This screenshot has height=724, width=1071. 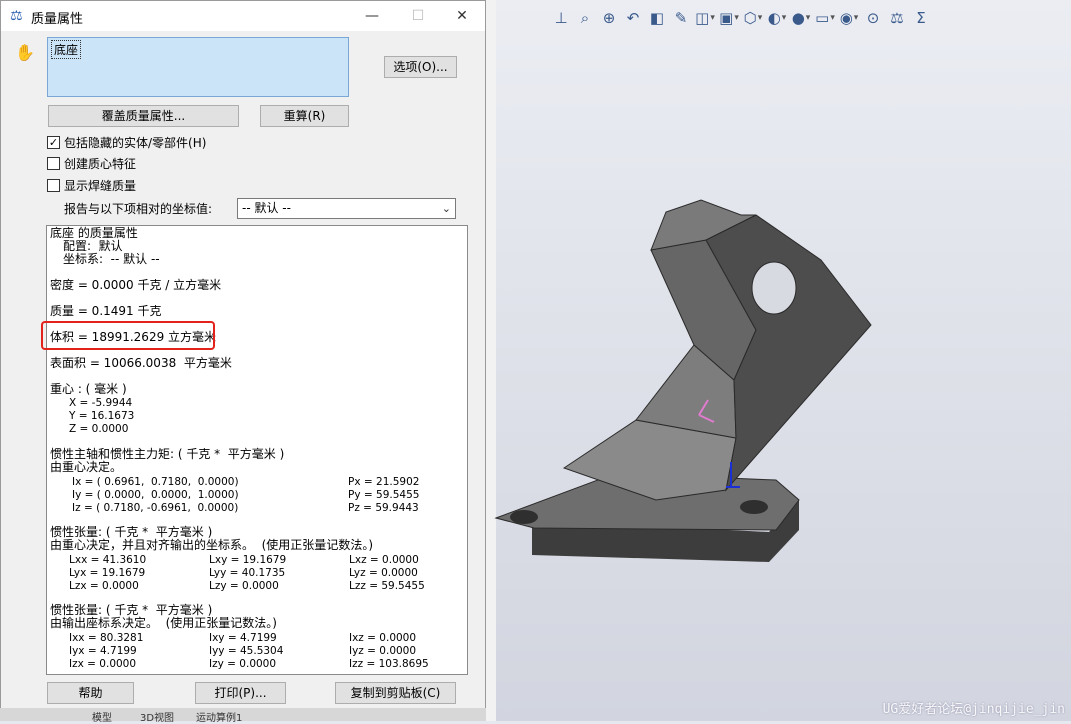 I want to click on weld-mass-checkbox, so click(x=53, y=185).